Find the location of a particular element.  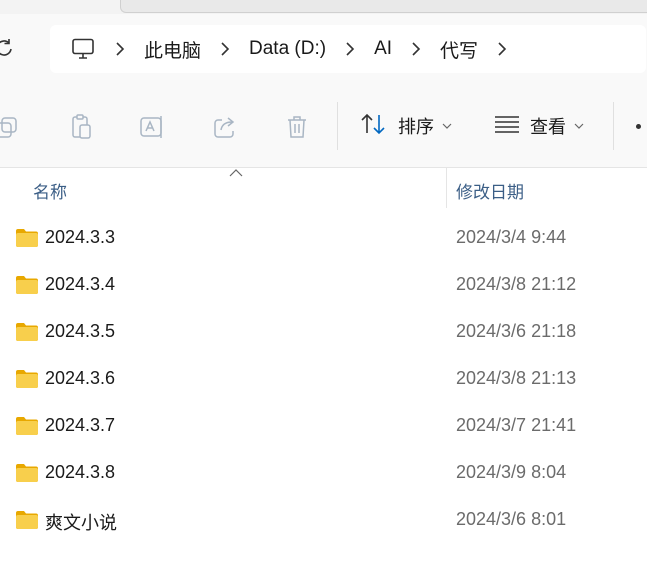

address-bar: 此电脑 Data (D:) AI 代写 is located at coordinates (348, 49).